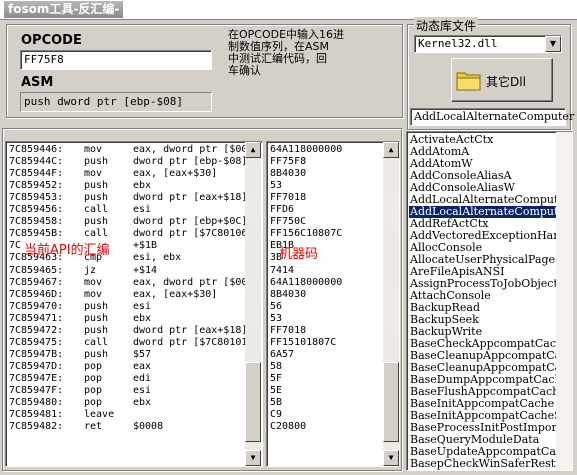  Describe the element at coordinates (36, 222) in the screenshot. I see `asm-addr: 7C859458:` at that location.